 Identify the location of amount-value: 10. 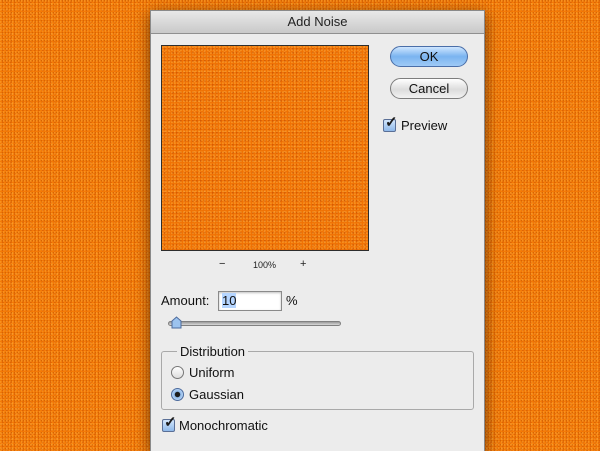
(229, 300).